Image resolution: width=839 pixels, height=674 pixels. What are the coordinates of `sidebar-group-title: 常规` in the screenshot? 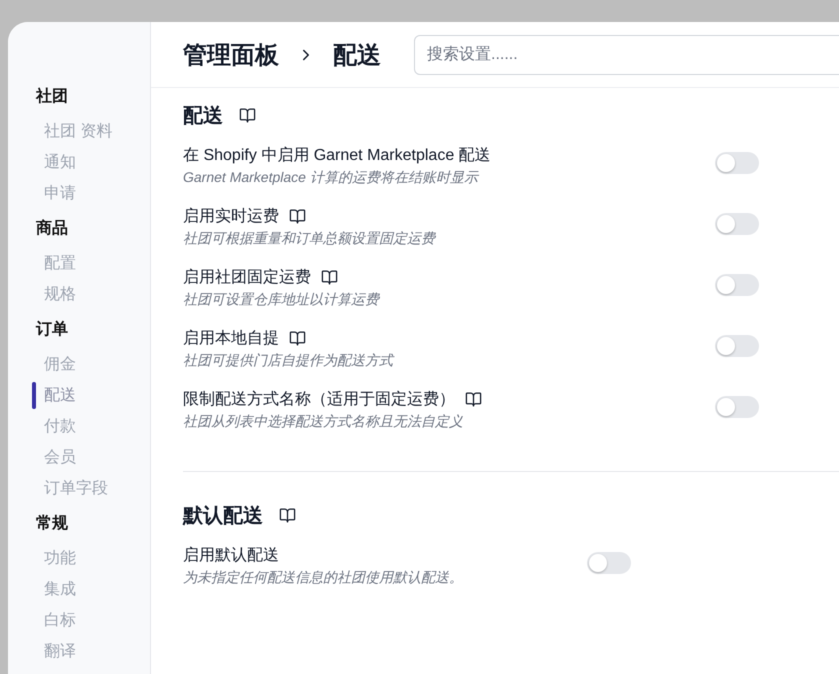 It's located at (52, 524).